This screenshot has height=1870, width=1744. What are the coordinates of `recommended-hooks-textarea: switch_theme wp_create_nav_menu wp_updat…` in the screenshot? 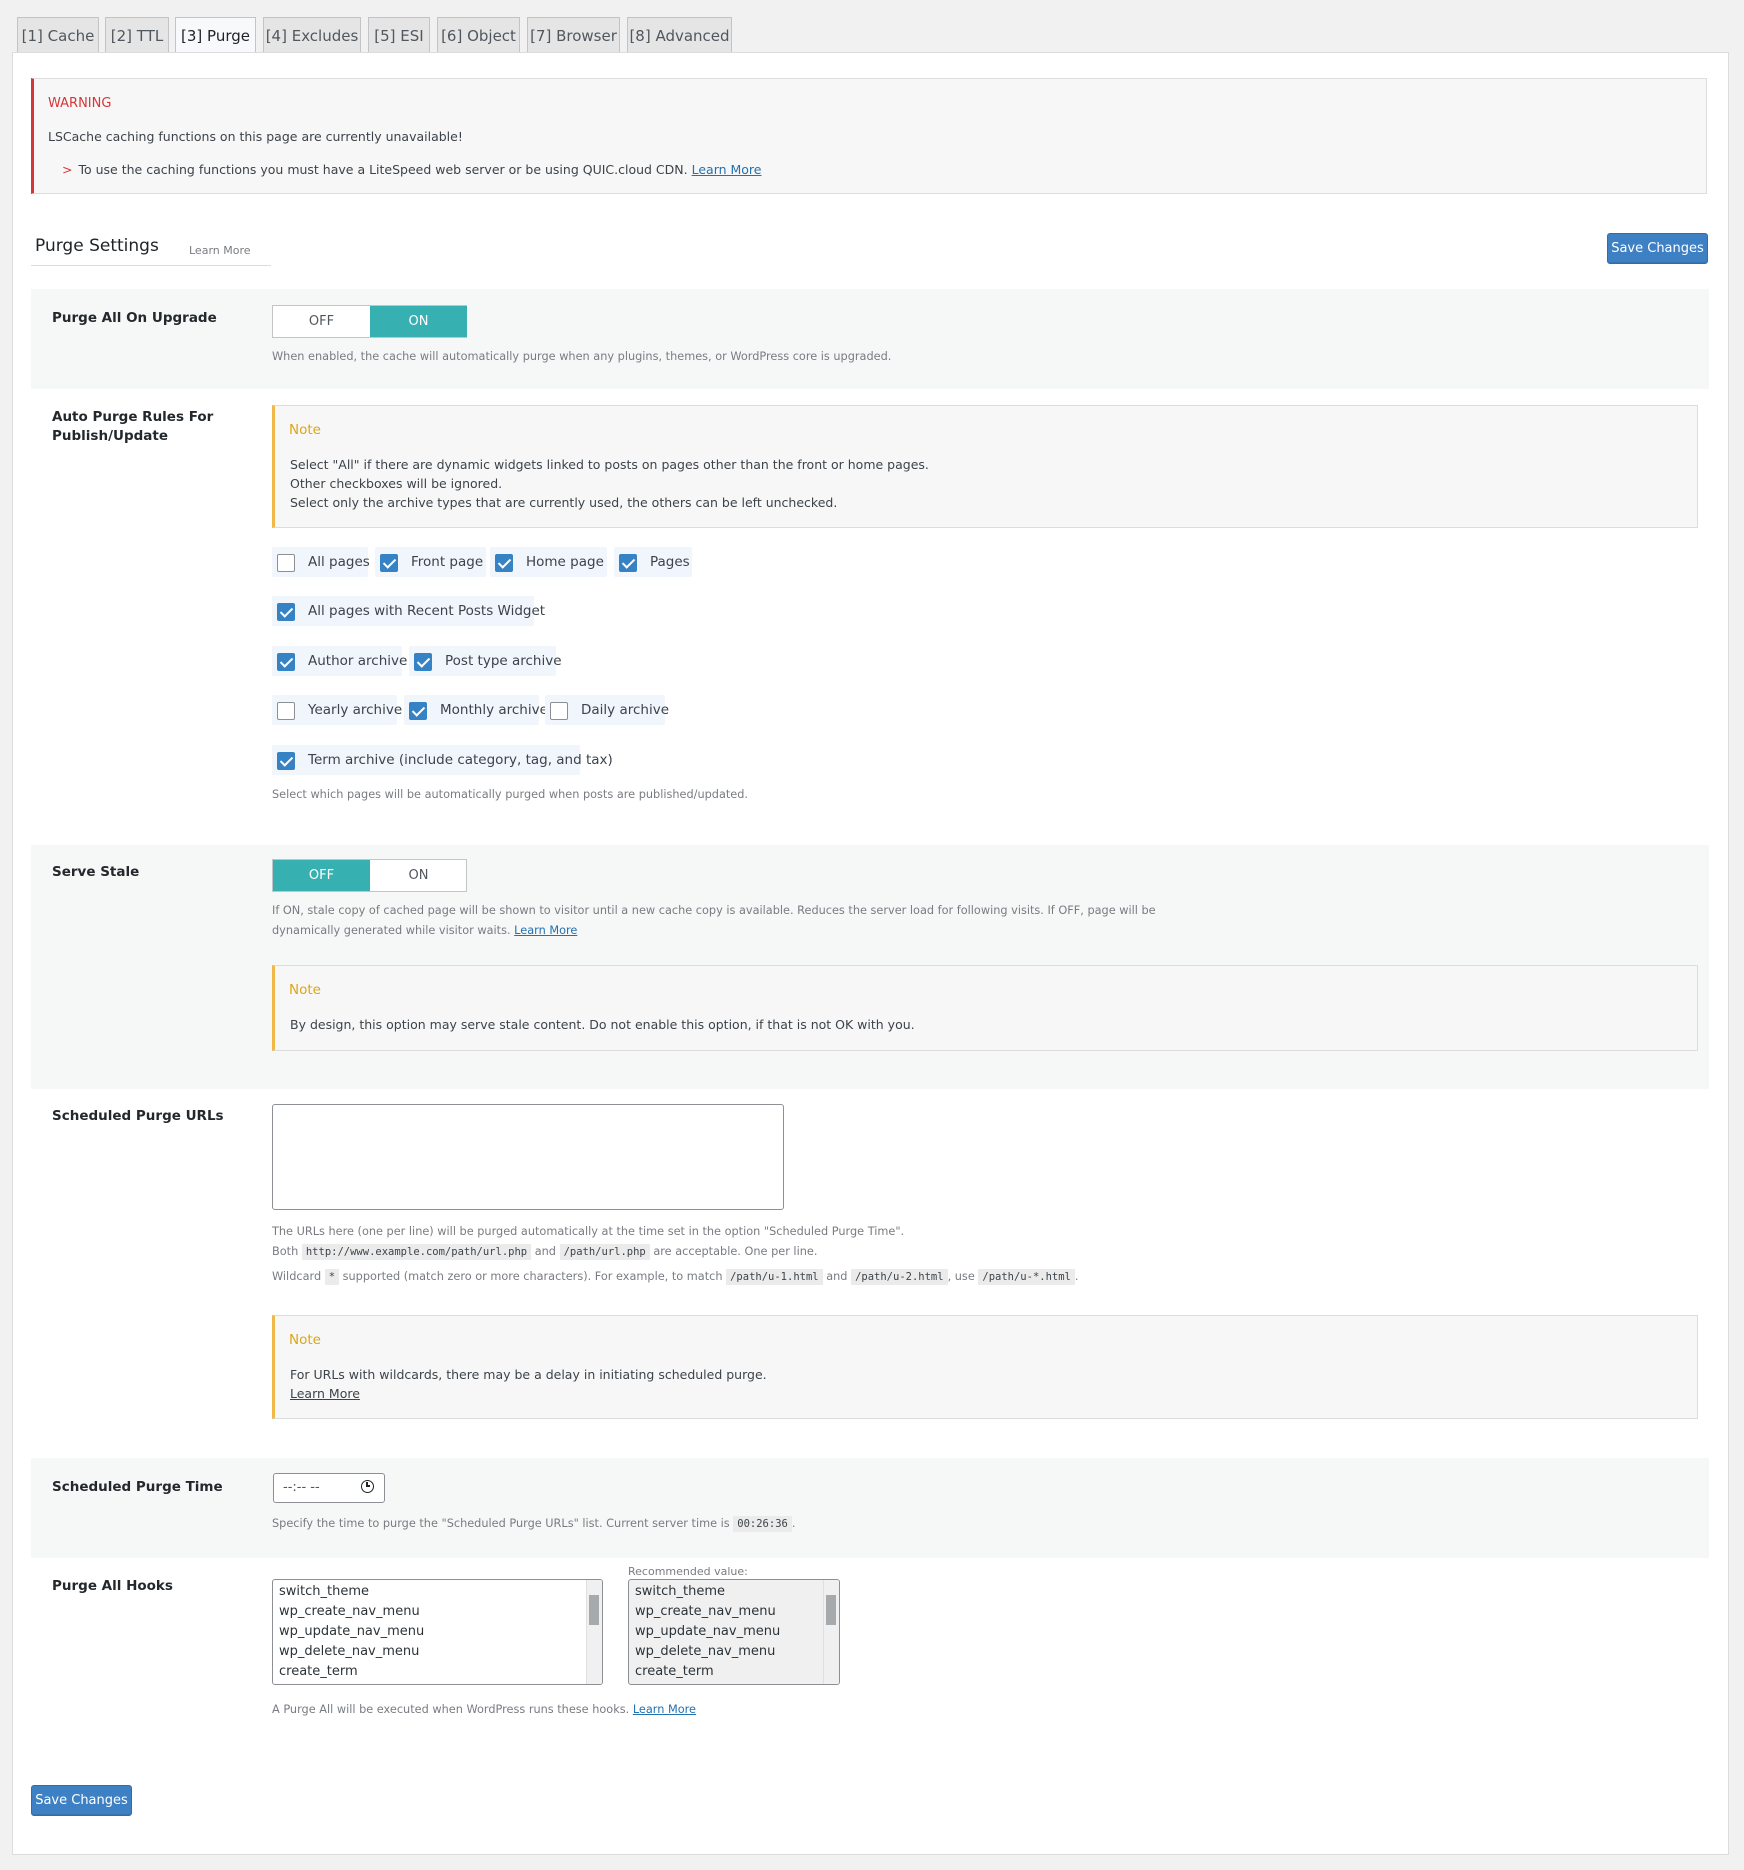 It's located at (734, 1632).